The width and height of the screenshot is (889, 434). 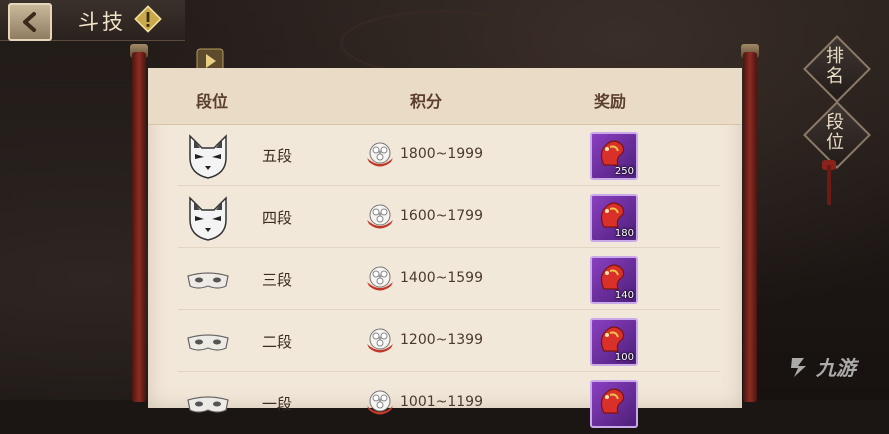 What do you see at coordinates (426, 101) in the screenshot?
I see `column-header-points: 积分` at bounding box center [426, 101].